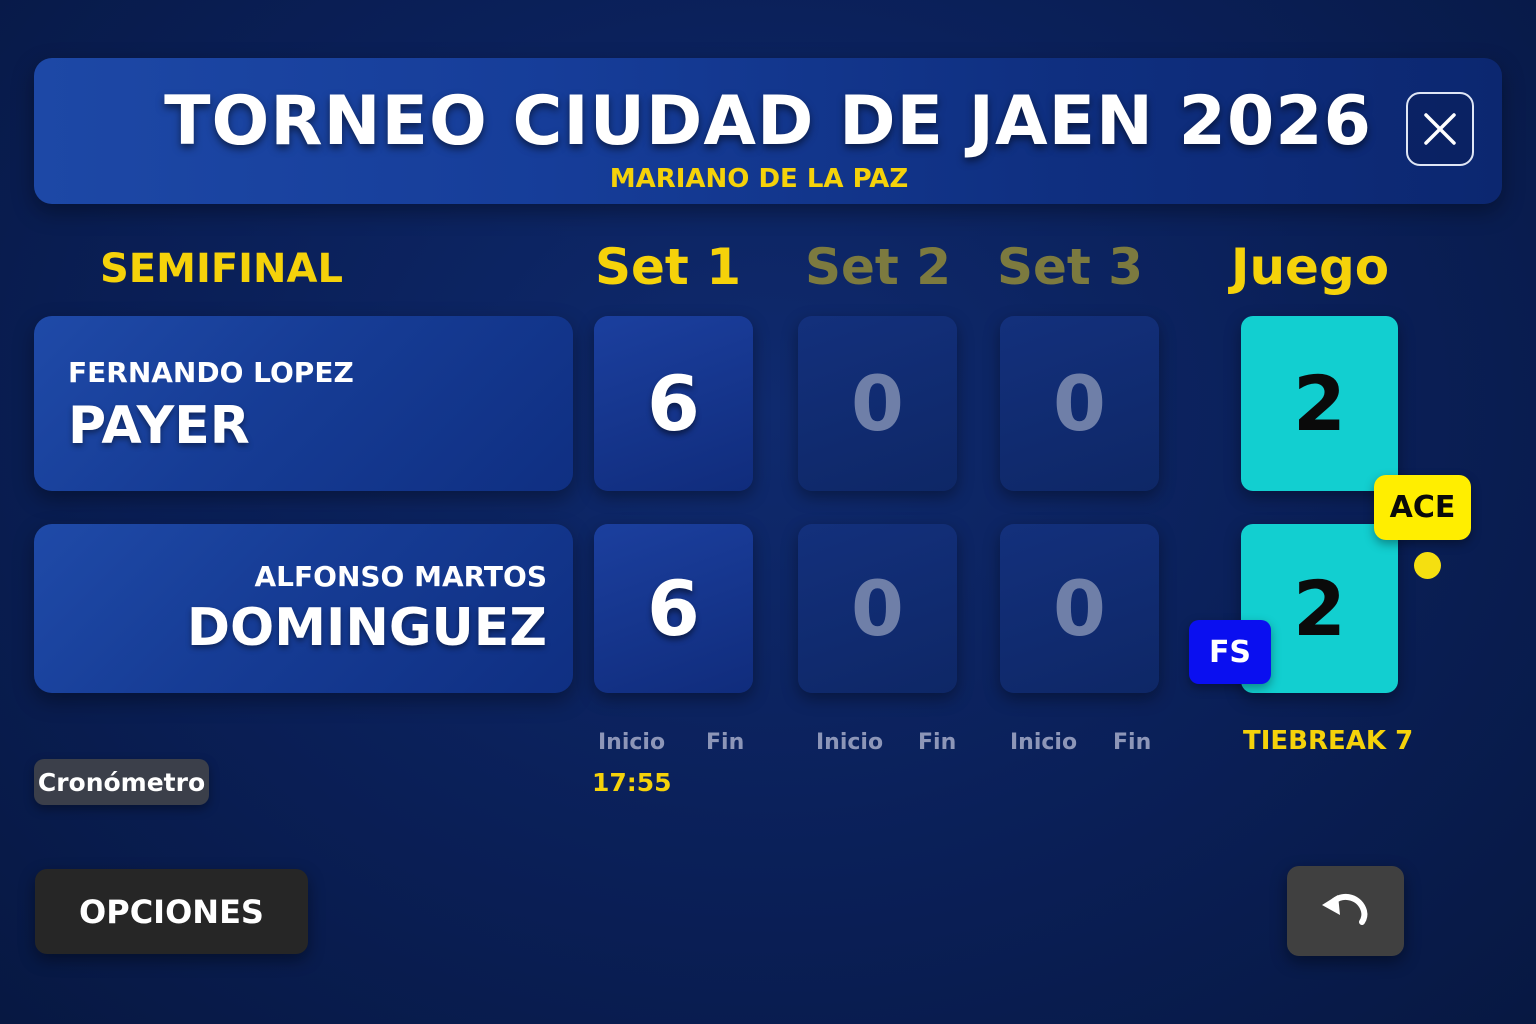  I want to click on game-header: Juego, so click(1310, 267).